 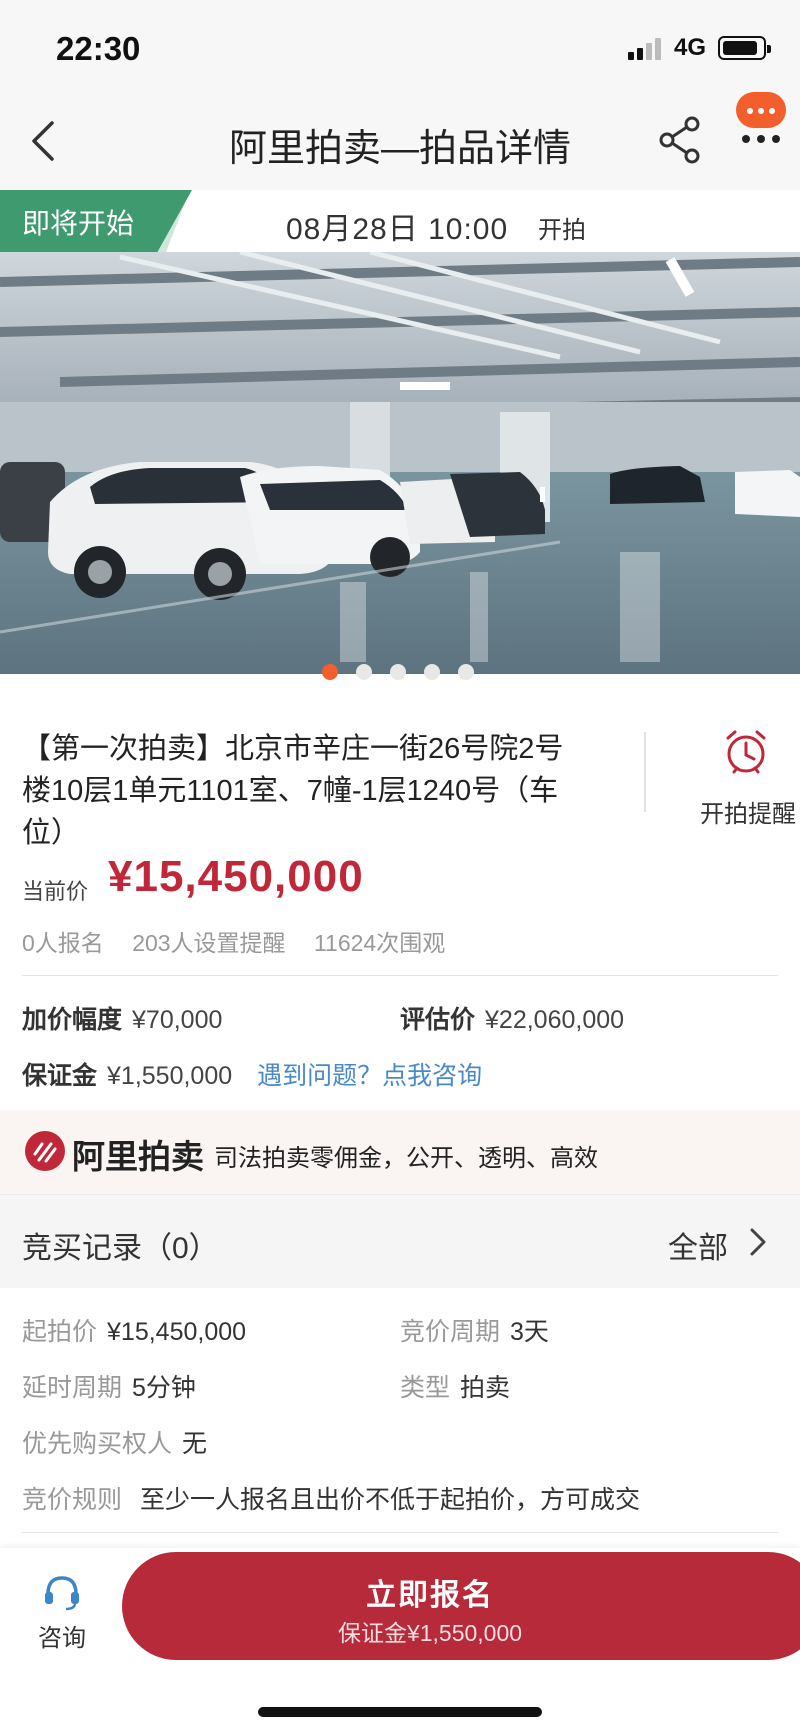 I want to click on priority-row: 优先购买权人无, so click(x=114, y=1442).